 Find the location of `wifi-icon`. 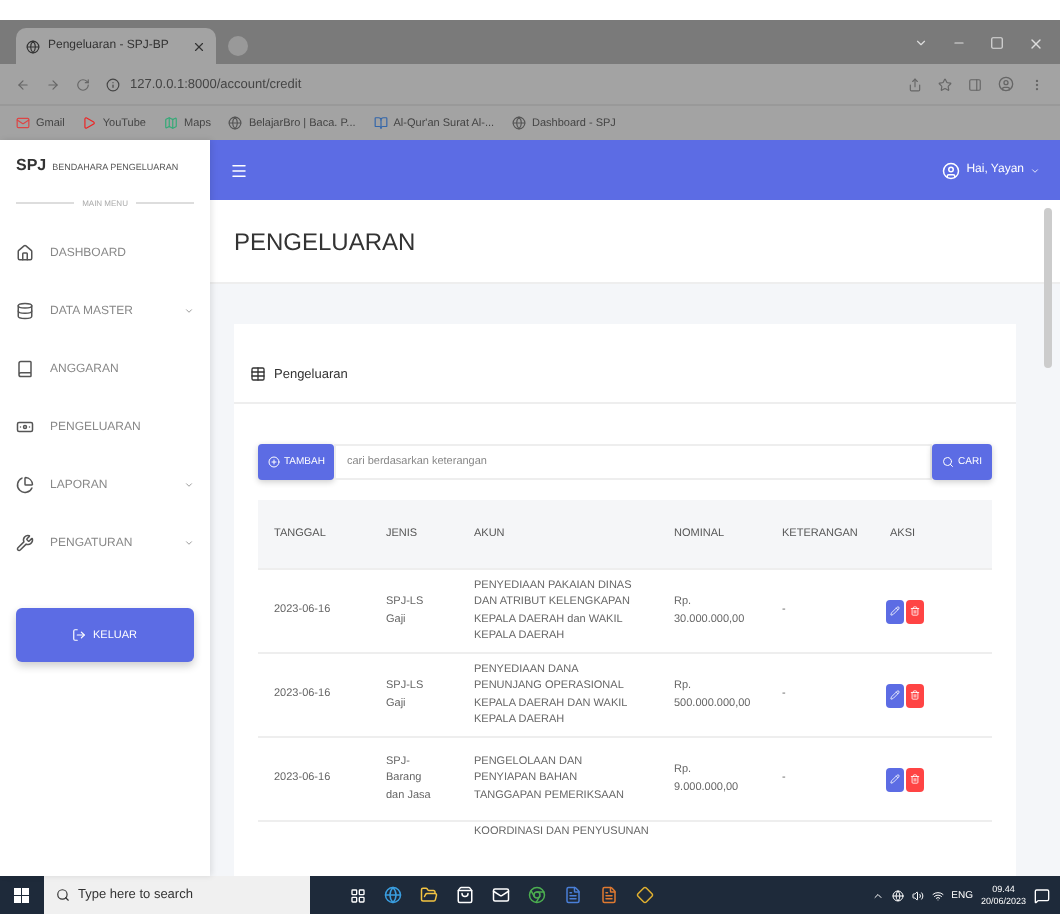

wifi-icon is located at coordinates (937, 895).